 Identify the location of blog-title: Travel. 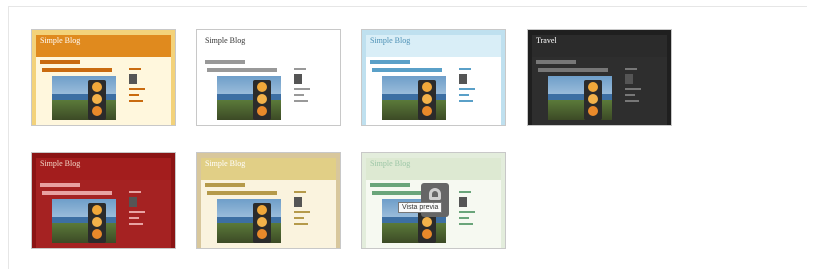
(546, 40).